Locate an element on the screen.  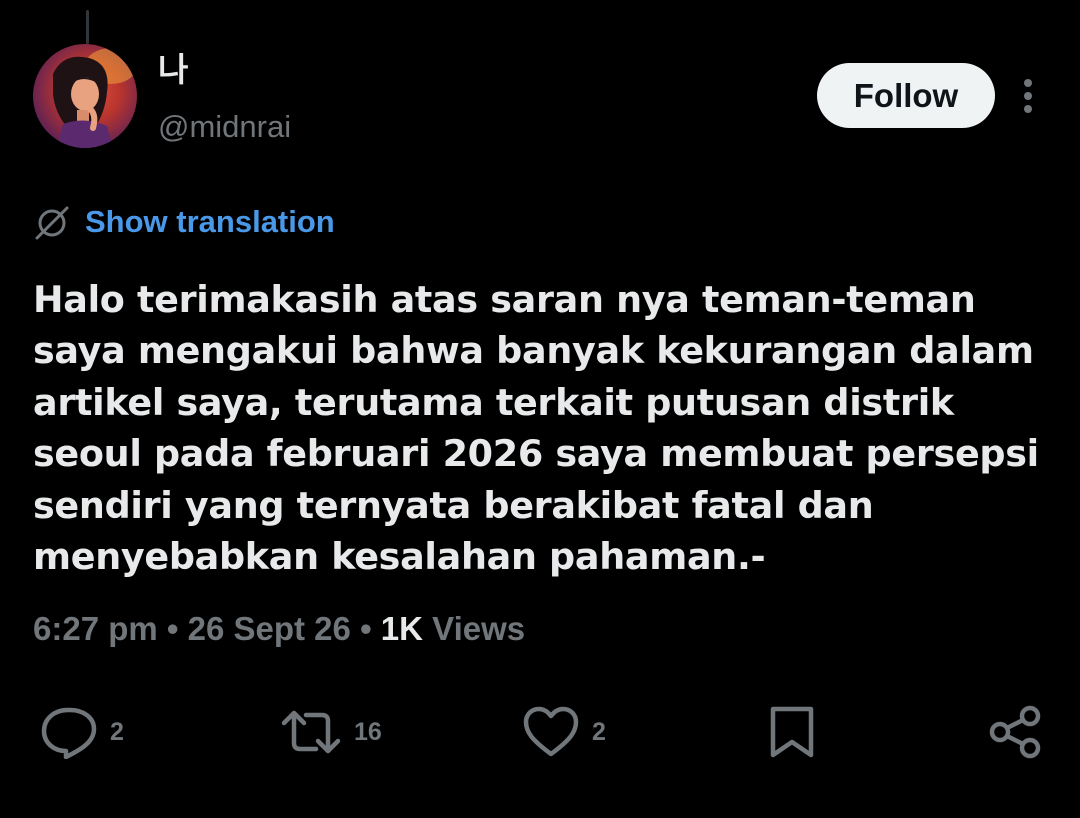
tweet-date: 26 Sept 26 is located at coordinates (269, 628).